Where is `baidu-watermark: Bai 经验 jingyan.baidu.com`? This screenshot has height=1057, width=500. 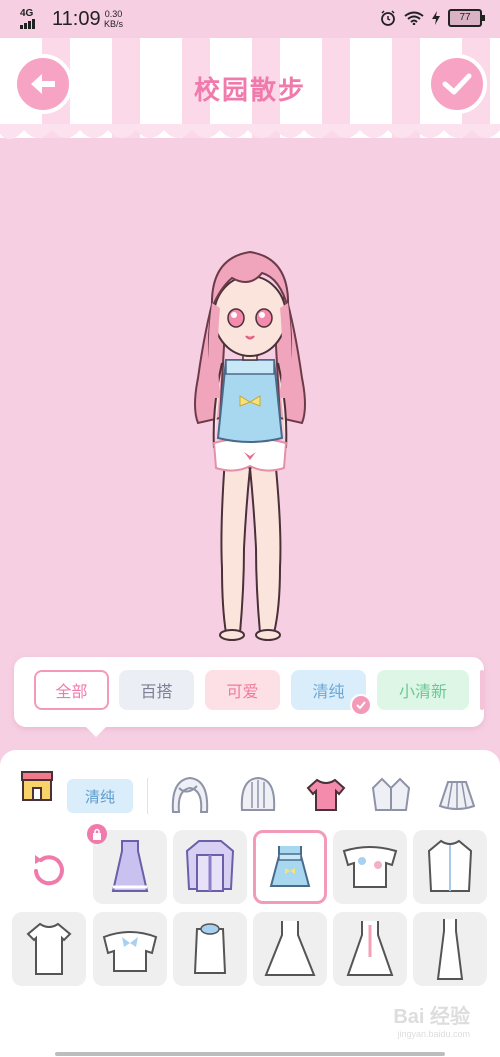 baidu-watermark: Bai 经验 jingyan.baidu.com is located at coordinates (431, 1022).